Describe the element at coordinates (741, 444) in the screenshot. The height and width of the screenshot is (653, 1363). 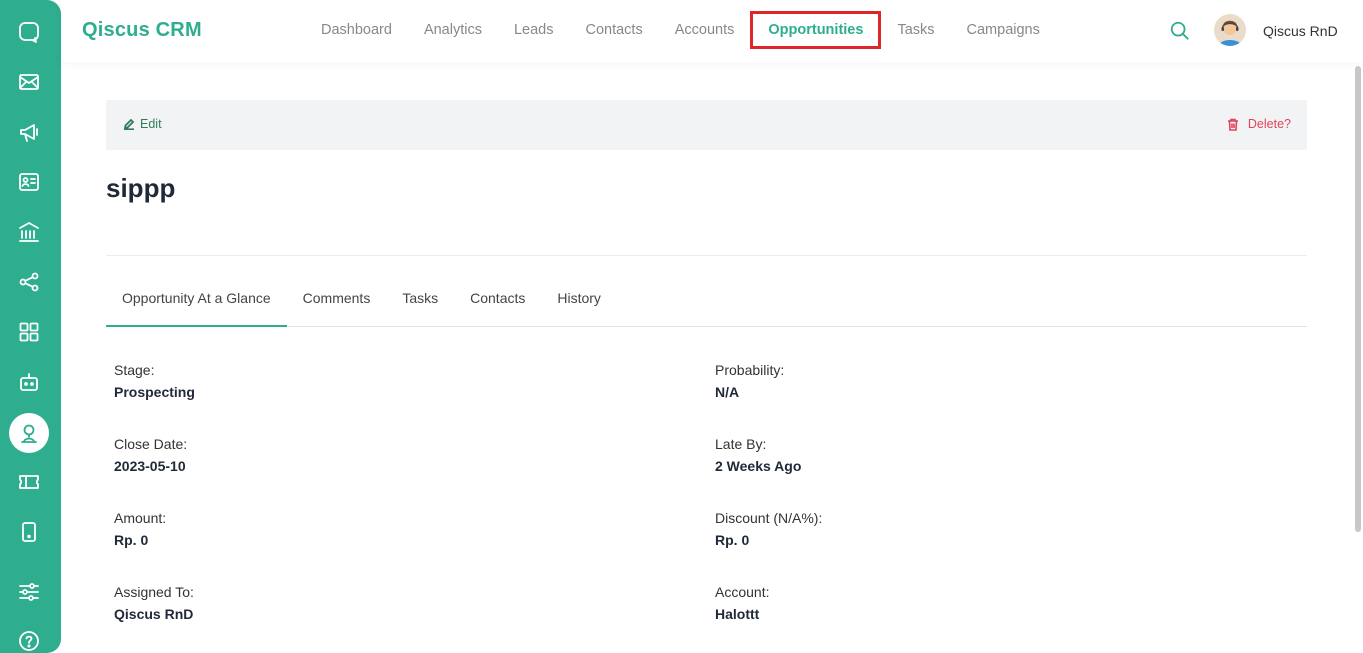
I see `field-label: Late By:` at that location.